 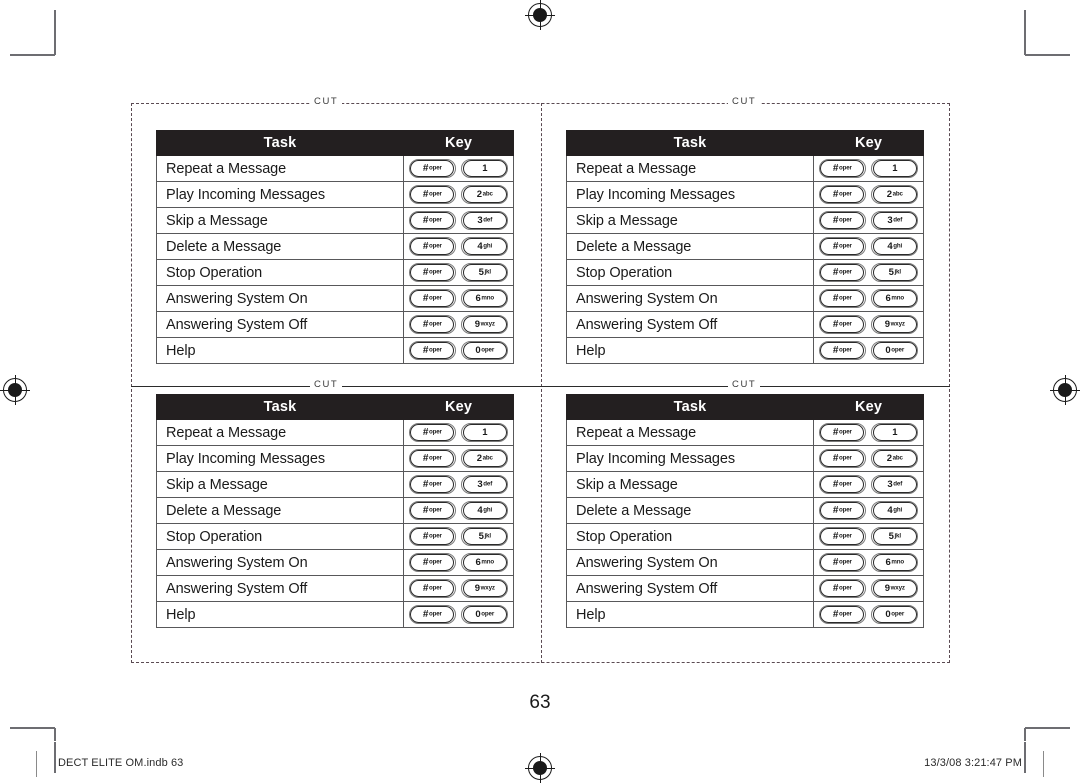 What do you see at coordinates (868, 220) in the screenshot?
I see `key-sequence: # oper 3 def` at bounding box center [868, 220].